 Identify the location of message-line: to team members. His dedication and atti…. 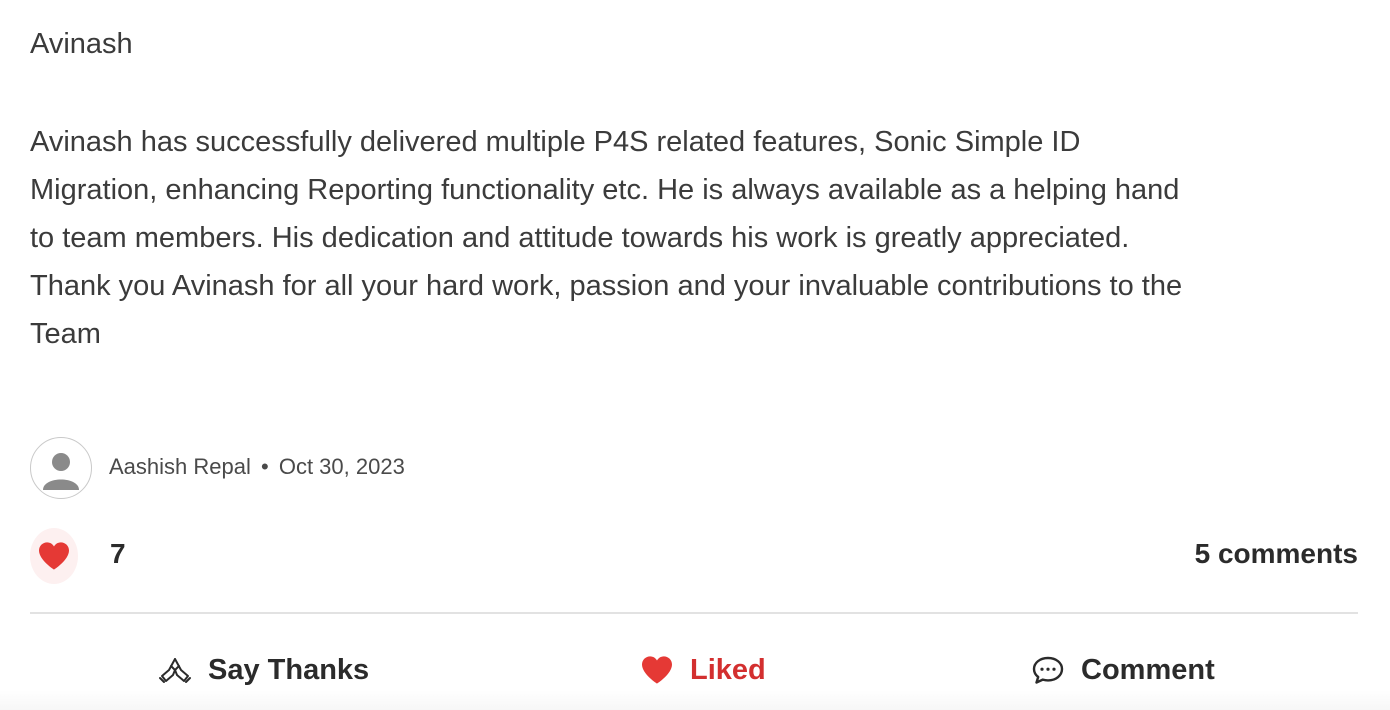
(580, 238).